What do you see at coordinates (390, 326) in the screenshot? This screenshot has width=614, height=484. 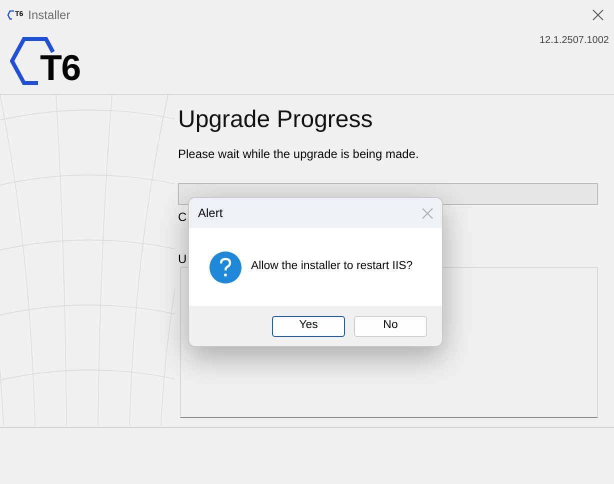 I see `dialog-button: No` at bounding box center [390, 326].